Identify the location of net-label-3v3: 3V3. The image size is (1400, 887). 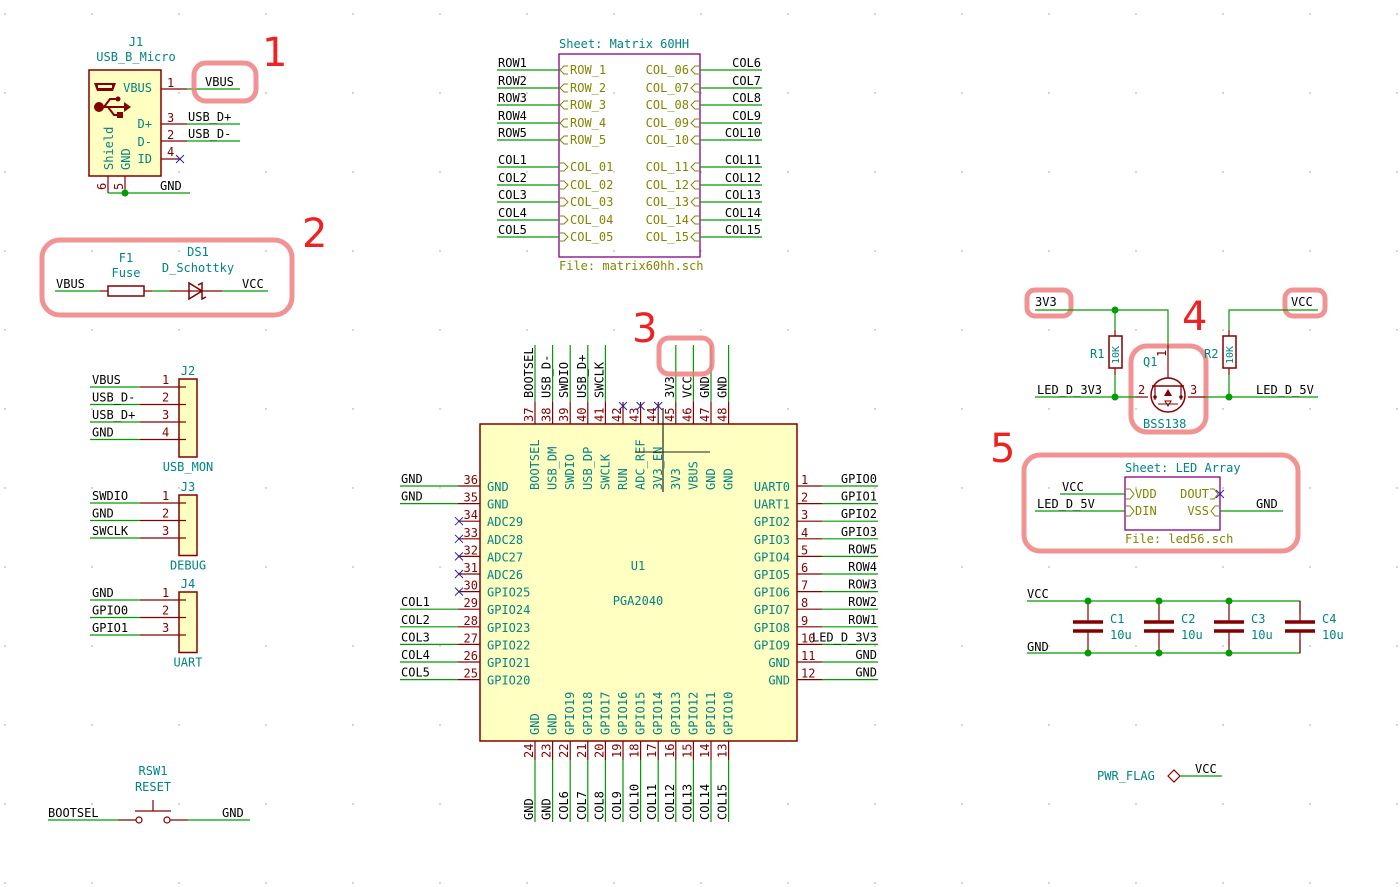
(1046, 302).